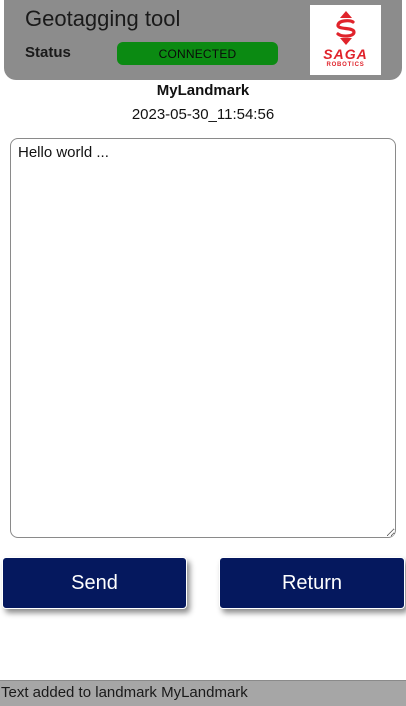 The height and width of the screenshot is (706, 406). I want to click on saga-robotics-logo-icon, so click(345, 28).